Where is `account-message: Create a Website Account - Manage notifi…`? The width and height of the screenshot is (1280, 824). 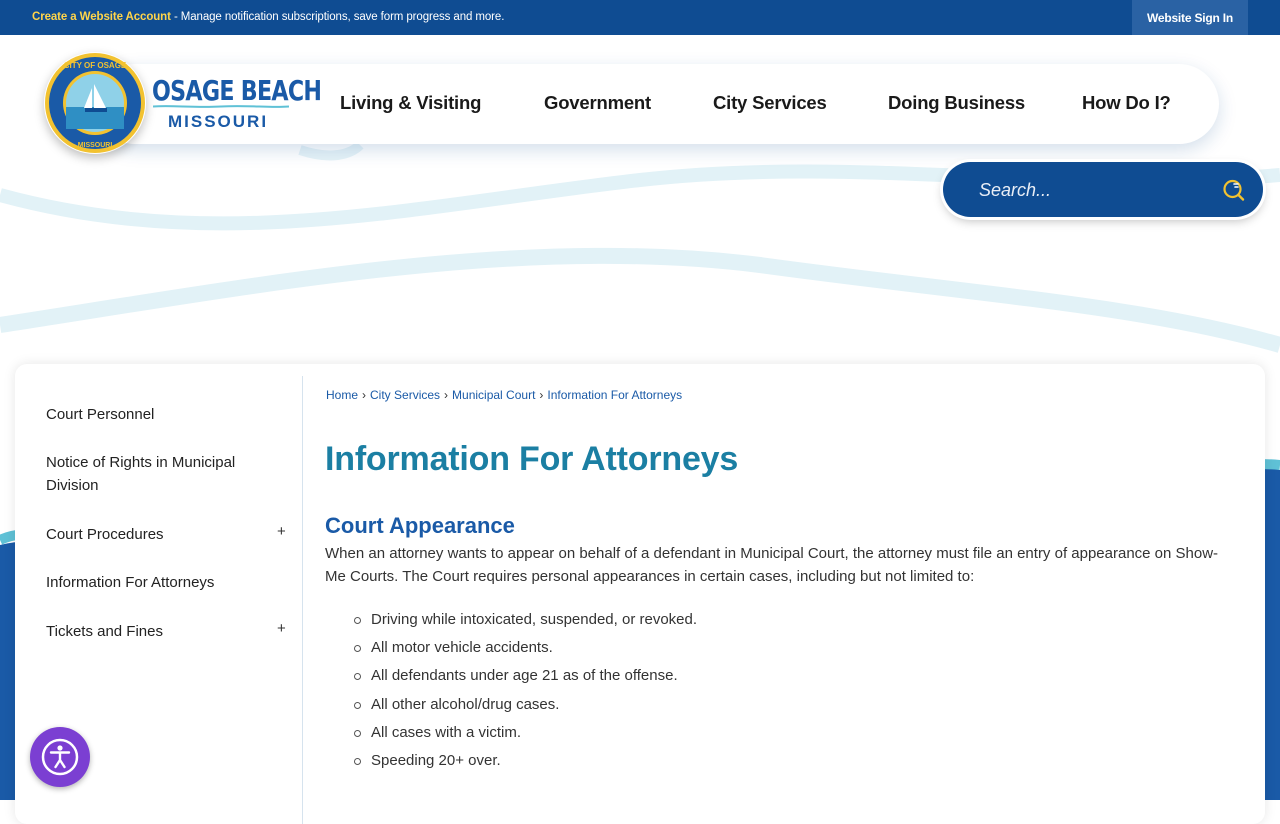
account-message: Create a Website Account - Manage notifi… is located at coordinates (268, 17).